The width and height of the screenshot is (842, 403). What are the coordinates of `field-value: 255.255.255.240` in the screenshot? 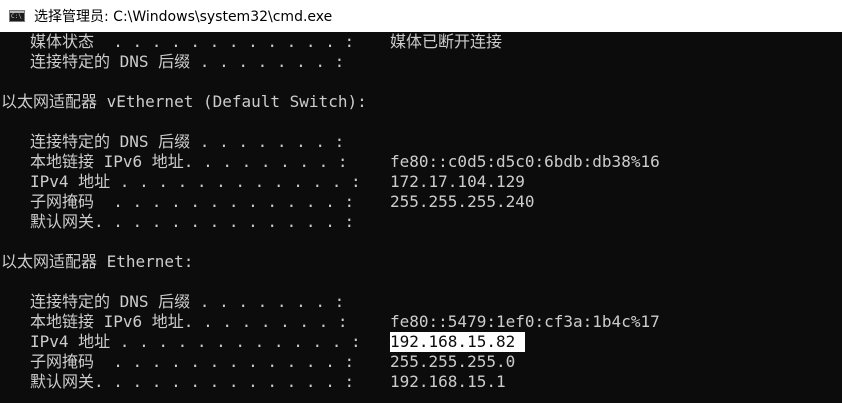 It's located at (462, 201).